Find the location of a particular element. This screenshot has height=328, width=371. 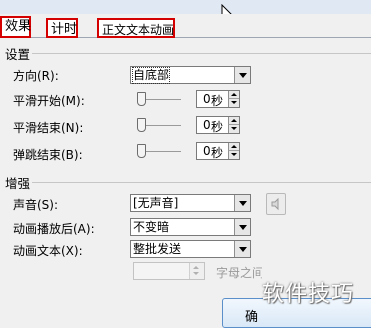

window-title-strip is located at coordinates (185, 7).